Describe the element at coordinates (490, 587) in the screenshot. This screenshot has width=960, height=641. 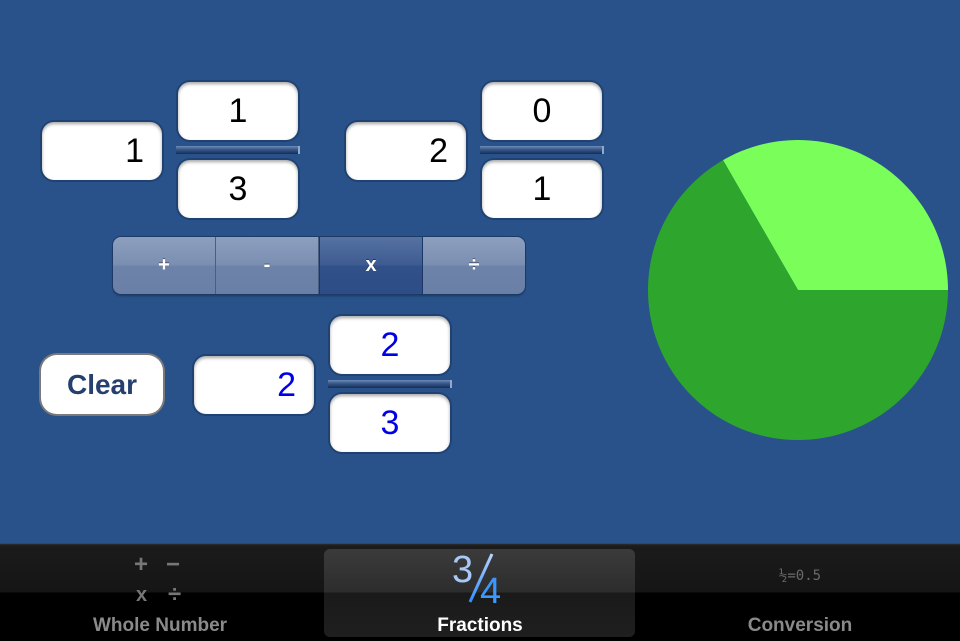
I see `svg-text: 4` at that location.